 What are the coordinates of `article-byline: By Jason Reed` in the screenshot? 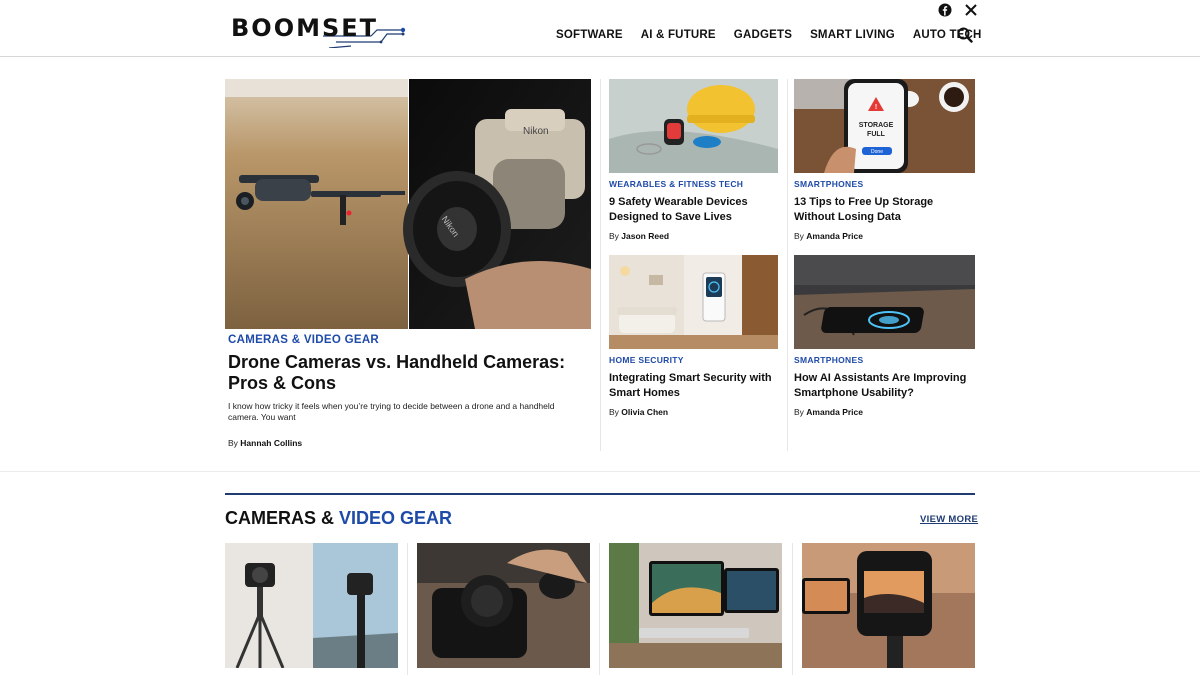 It's located at (693, 236).